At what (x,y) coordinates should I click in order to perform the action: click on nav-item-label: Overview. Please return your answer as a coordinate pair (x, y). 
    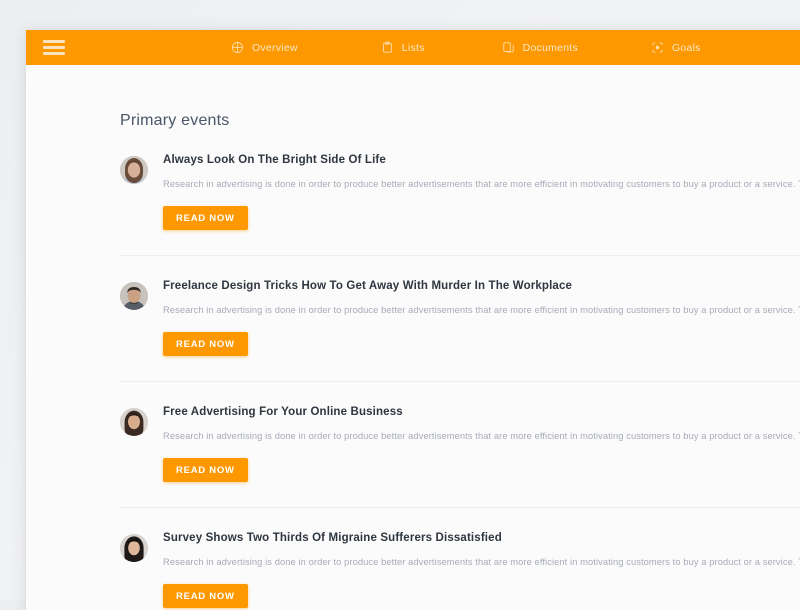
    Looking at the image, I should click on (275, 47).